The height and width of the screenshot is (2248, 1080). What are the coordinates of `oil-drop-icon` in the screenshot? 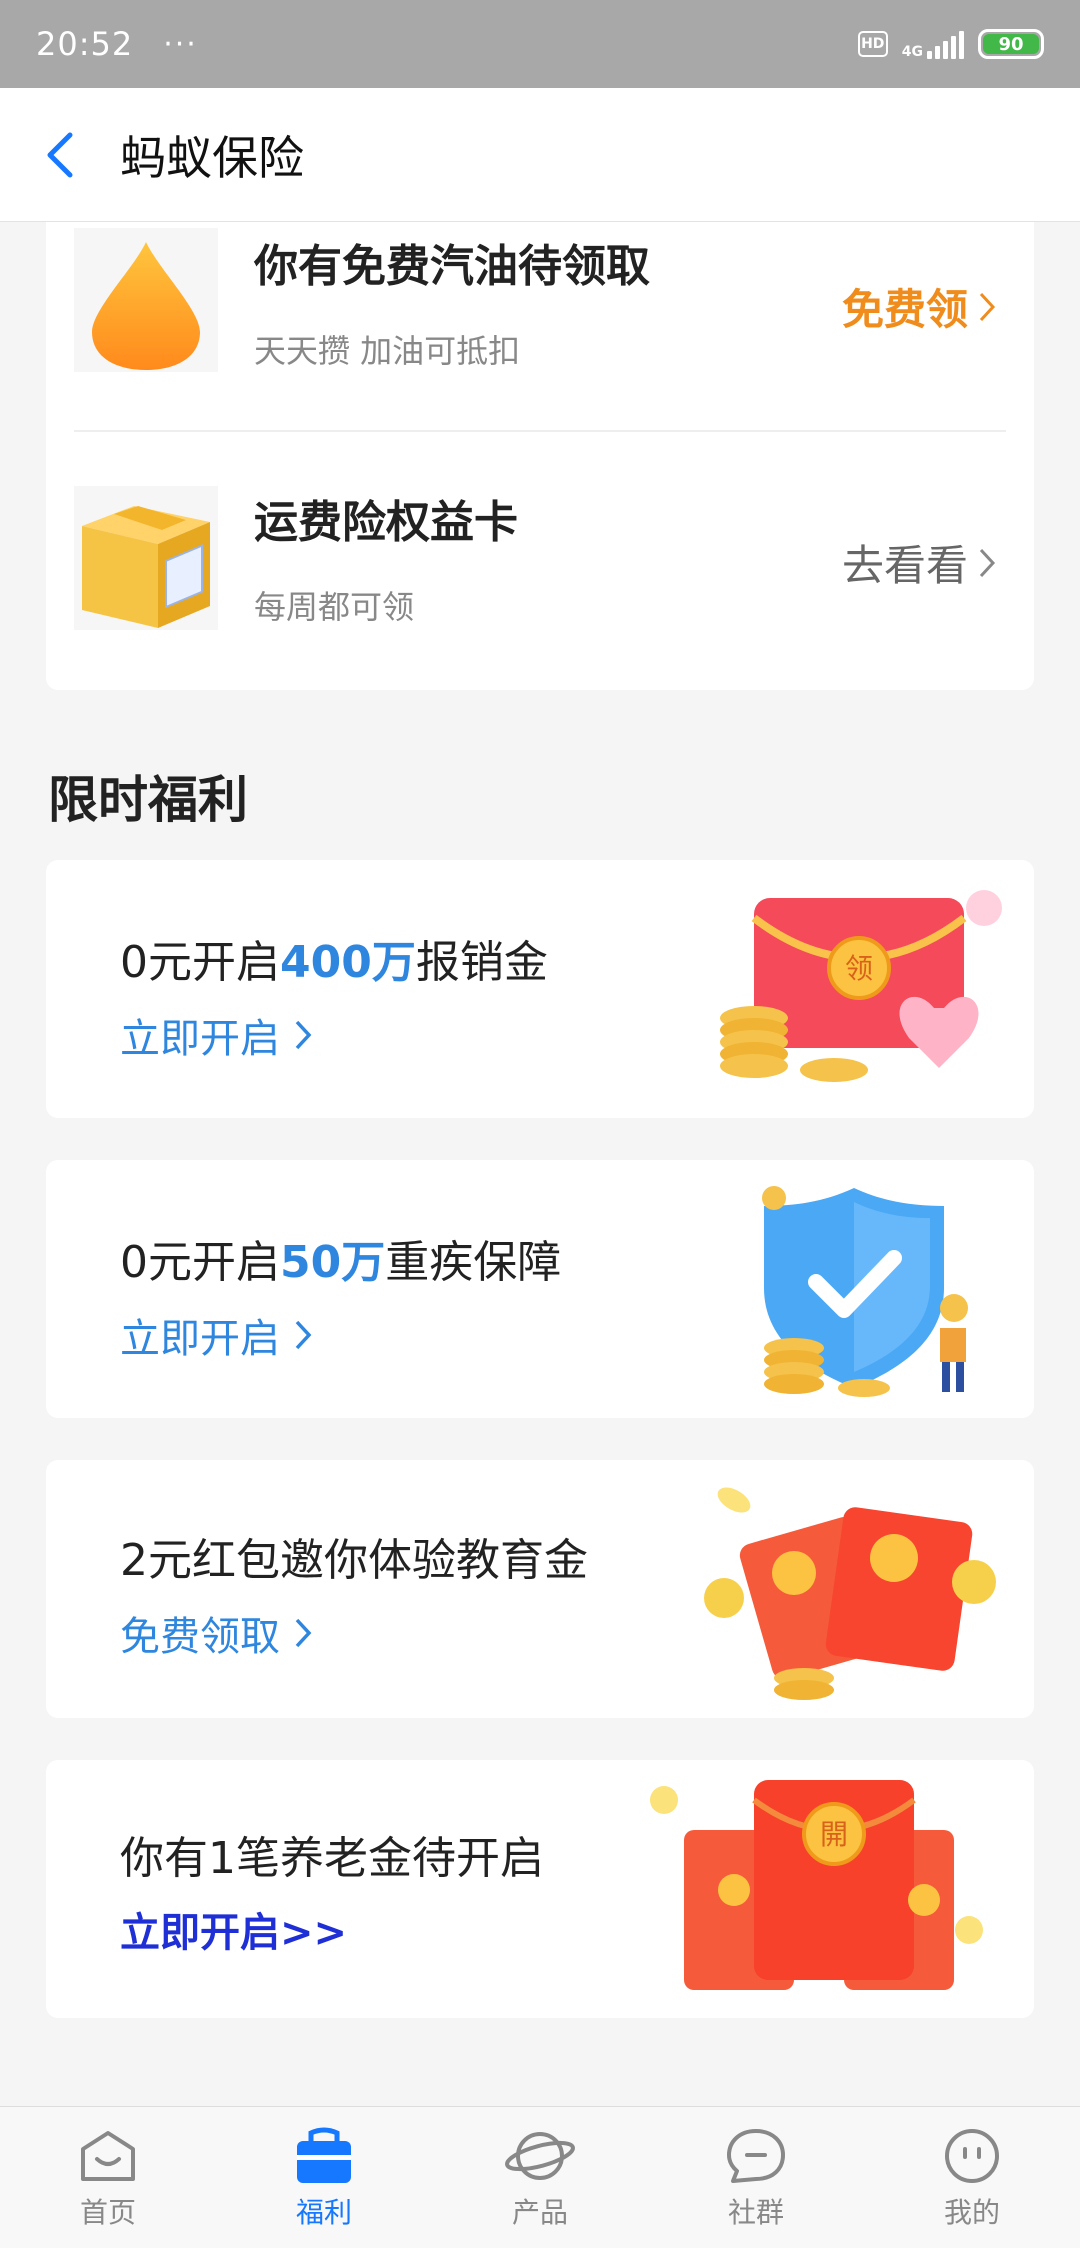 It's located at (146, 300).